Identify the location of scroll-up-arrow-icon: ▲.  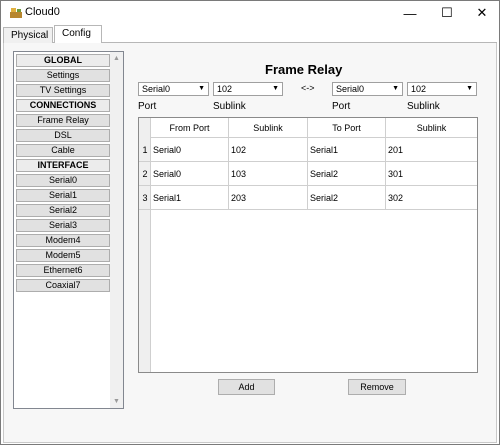
(116, 58).